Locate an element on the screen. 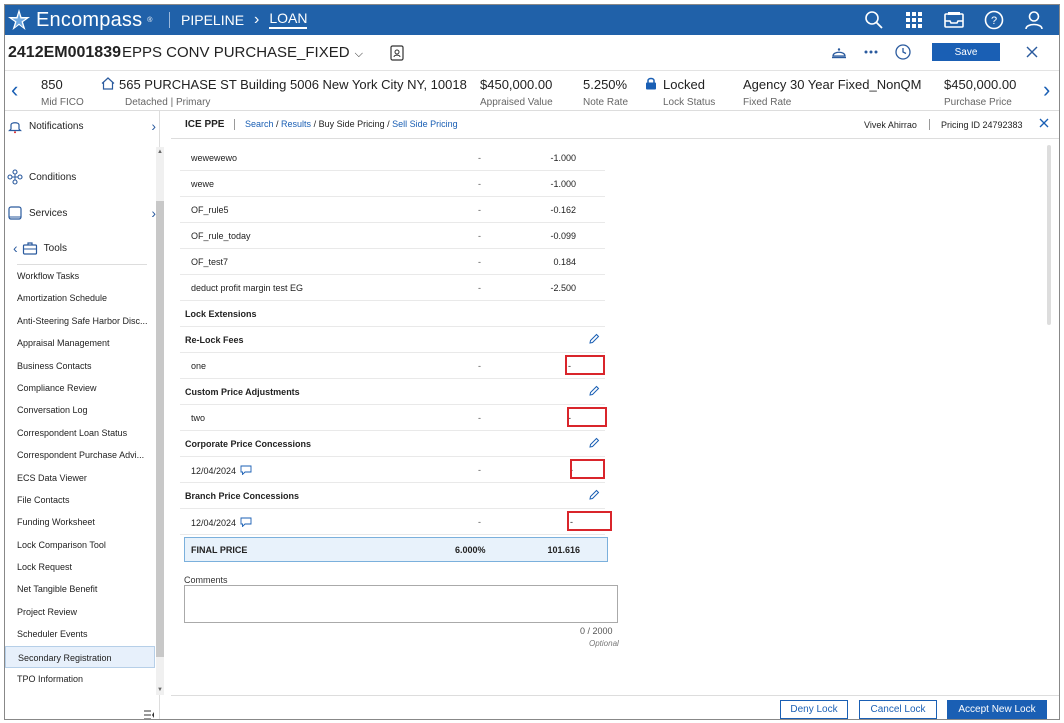 This screenshot has width=1064, height=723. contact-card-icon is located at coordinates (397, 53).